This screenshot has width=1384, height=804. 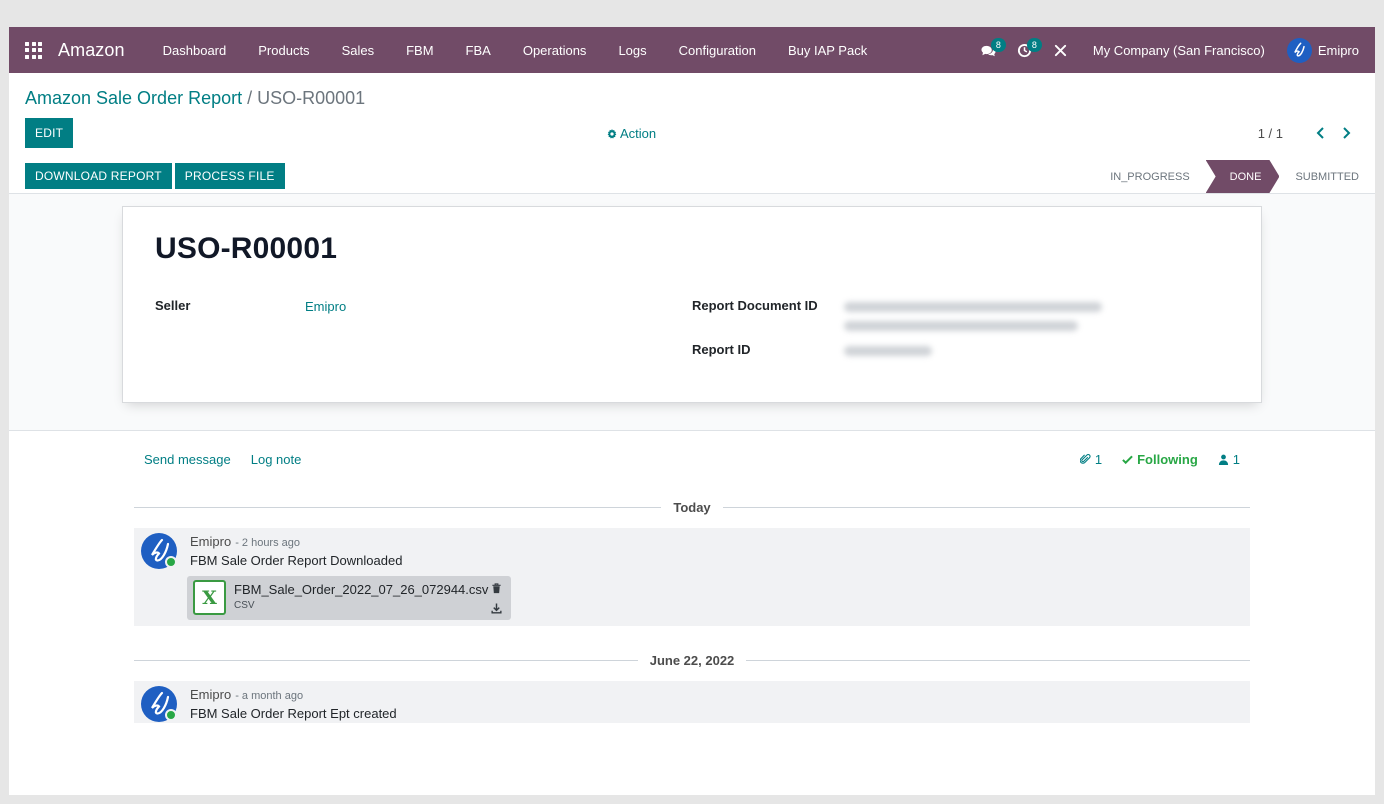 I want to click on breadcrumb: Amazon Sale Order Report / USO-R00001, so click(x=195, y=98).